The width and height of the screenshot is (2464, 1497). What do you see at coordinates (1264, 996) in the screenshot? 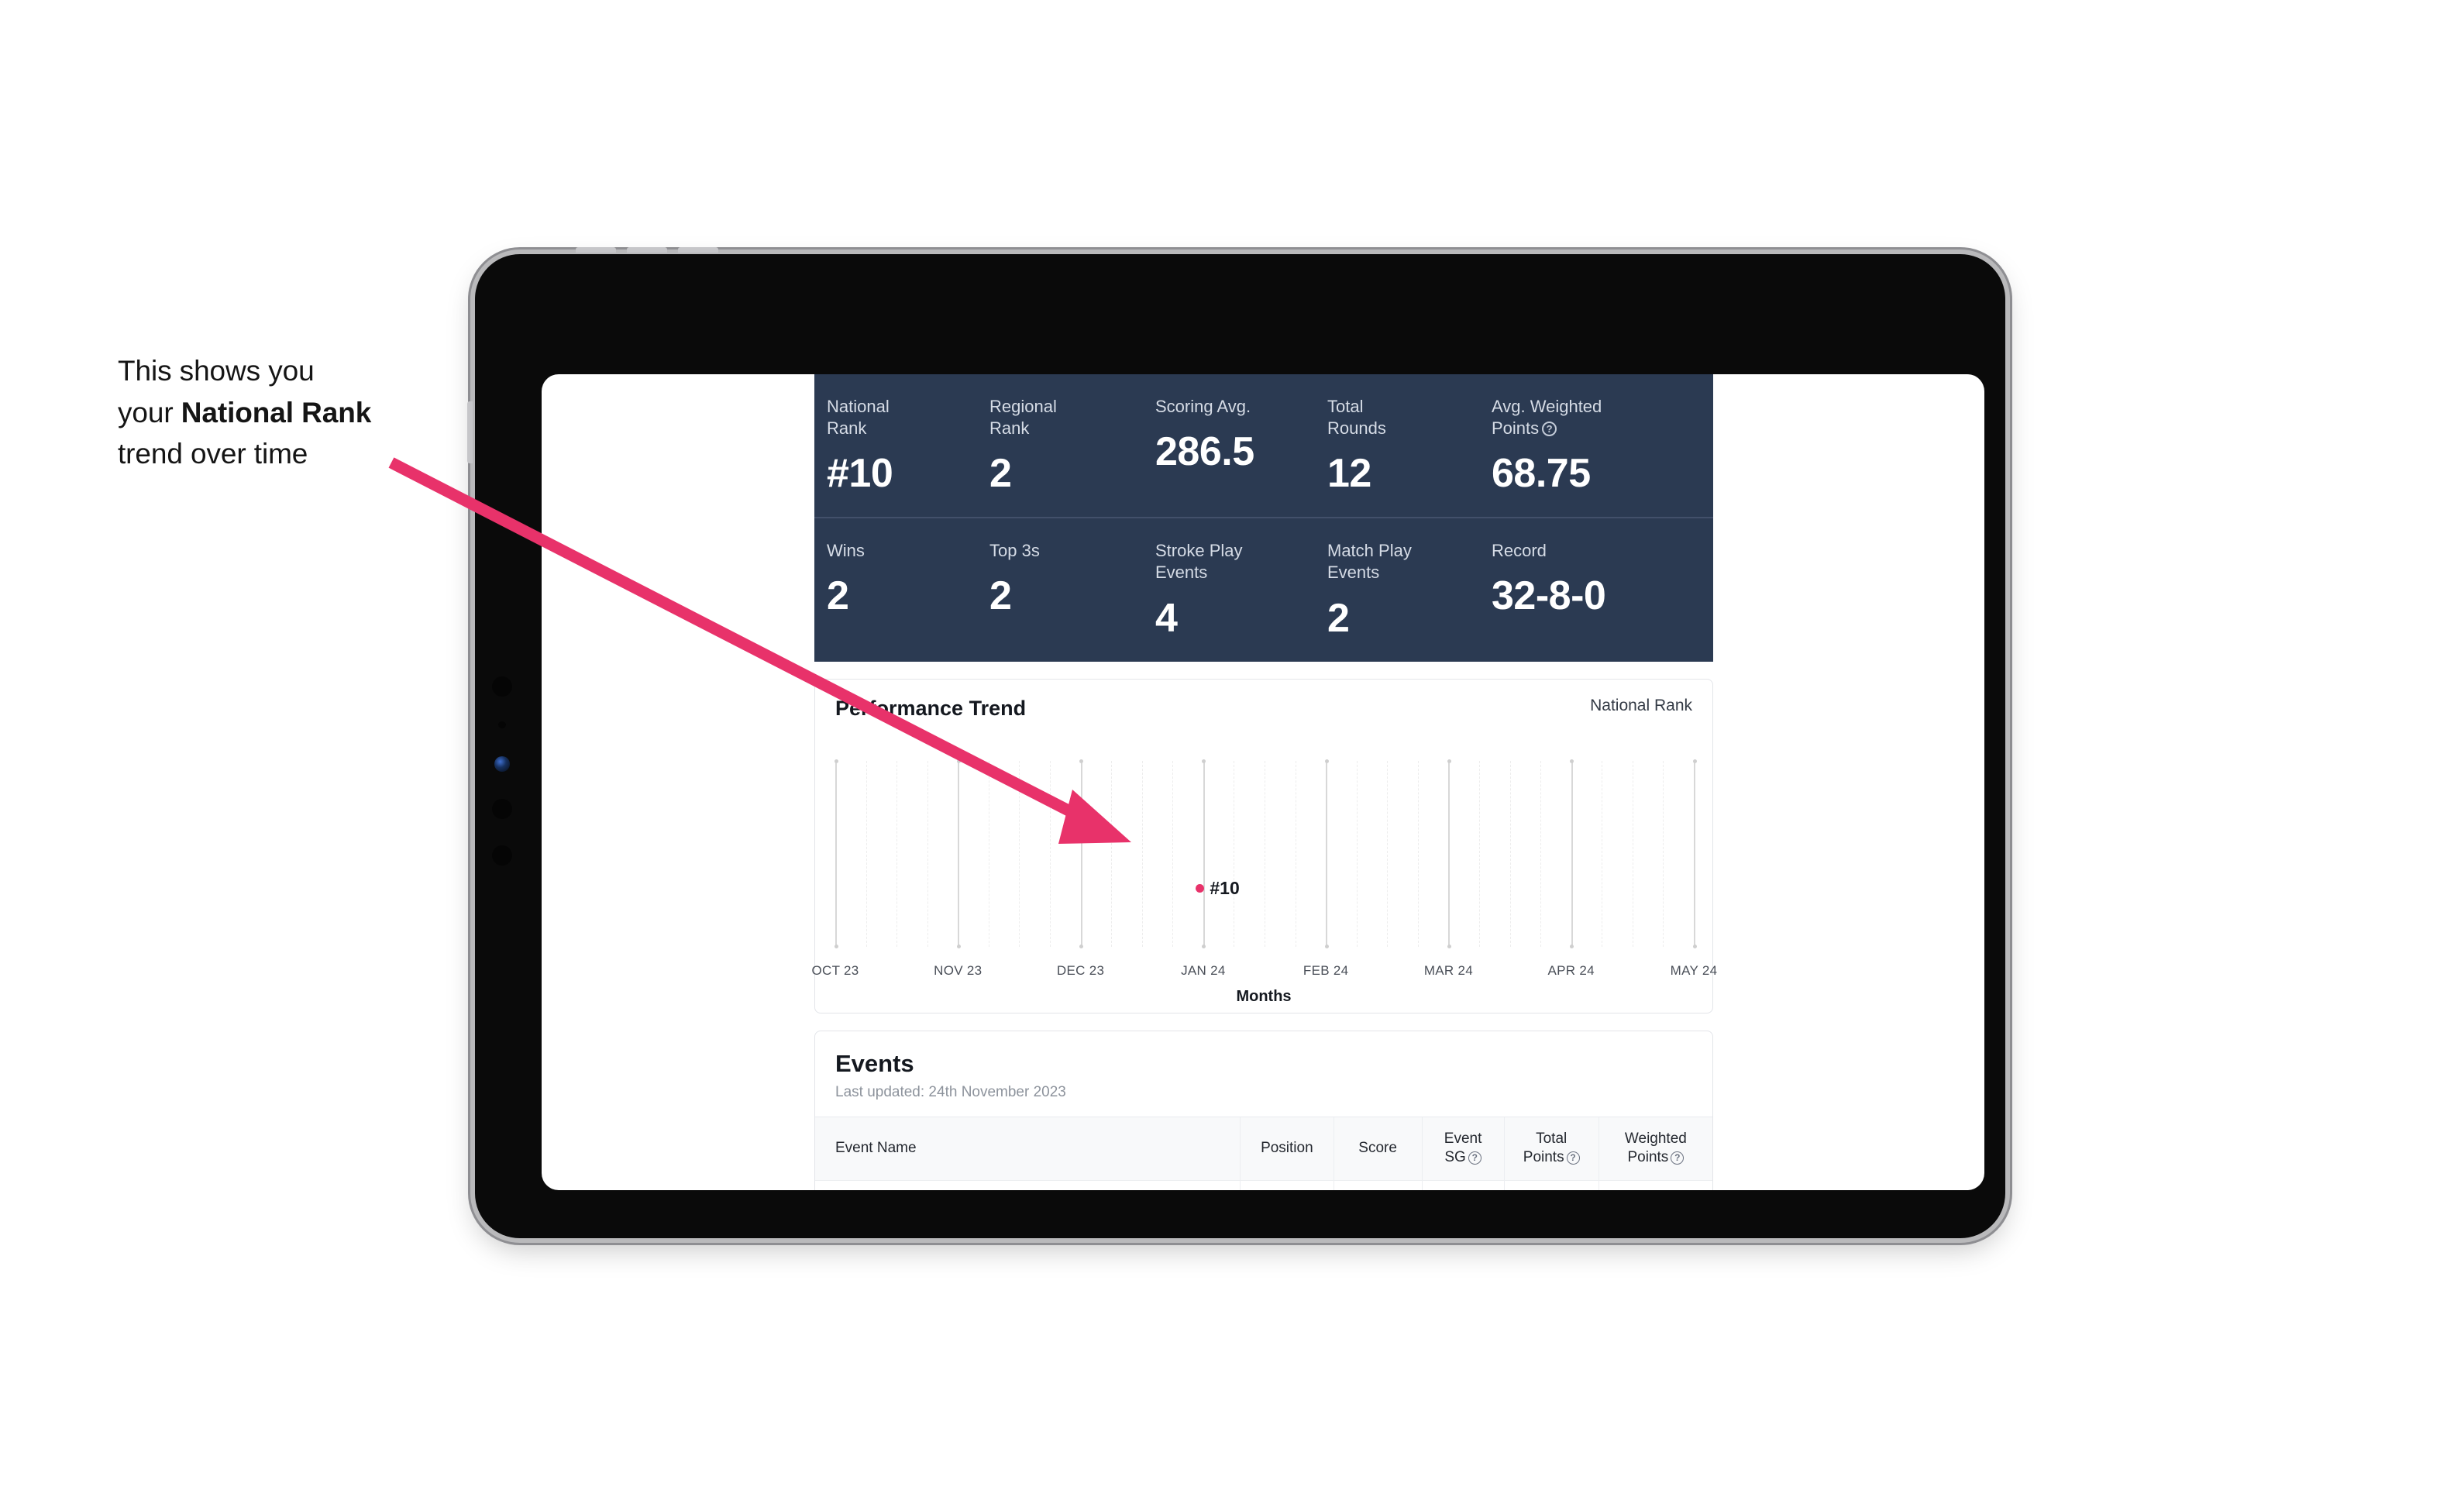
I see `chart-x-axis-title: Months` at bounding box center [1264, 996].